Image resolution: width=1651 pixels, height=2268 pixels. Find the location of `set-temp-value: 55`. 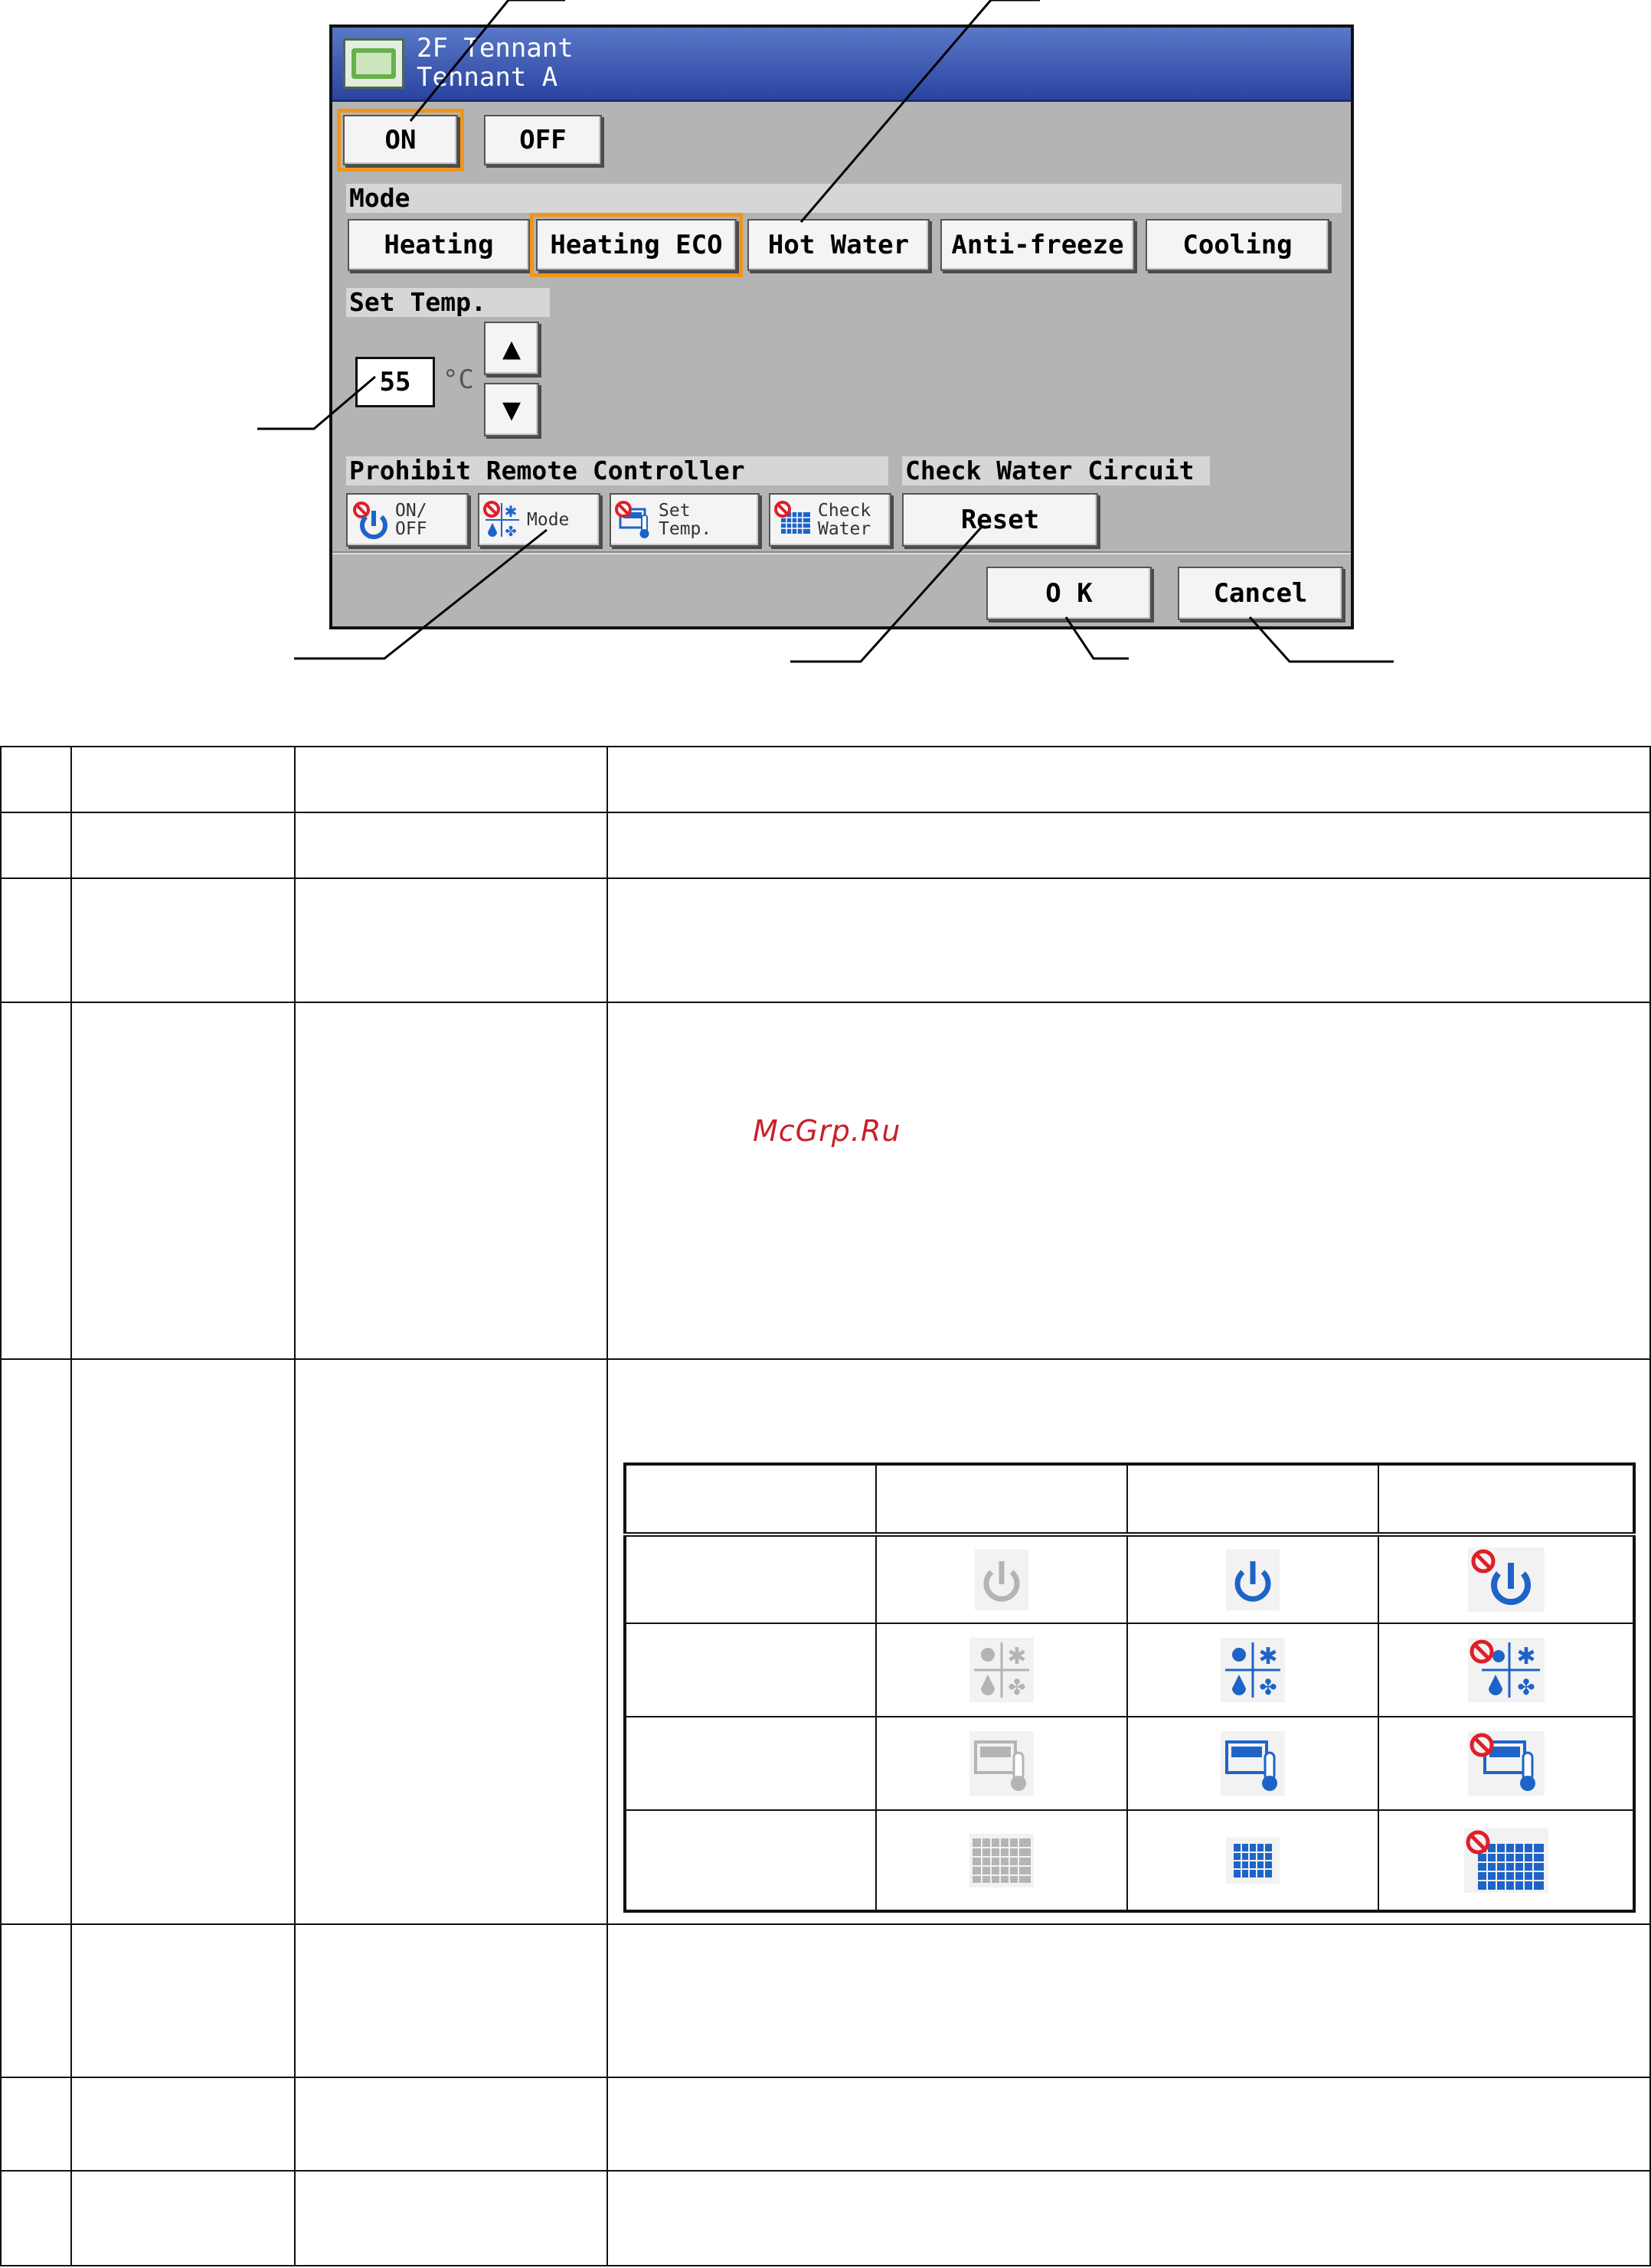

set-temp-value: 55 is located at coordinates (395, 382).